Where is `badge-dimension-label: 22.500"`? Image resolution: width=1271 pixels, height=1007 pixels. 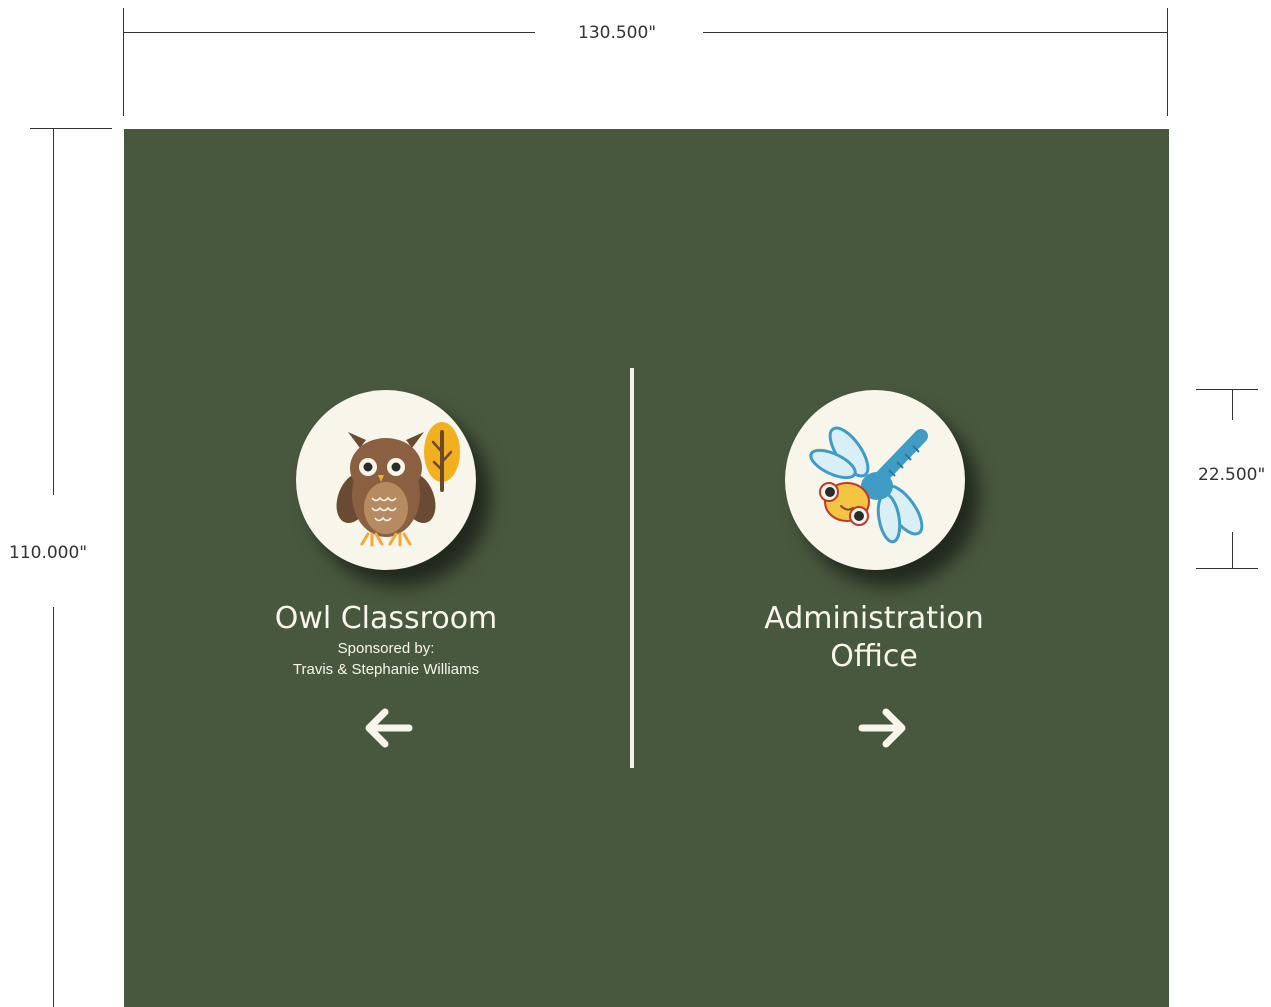 badge-dimension-label: 22.500" is located at coordinates (1232, 475).